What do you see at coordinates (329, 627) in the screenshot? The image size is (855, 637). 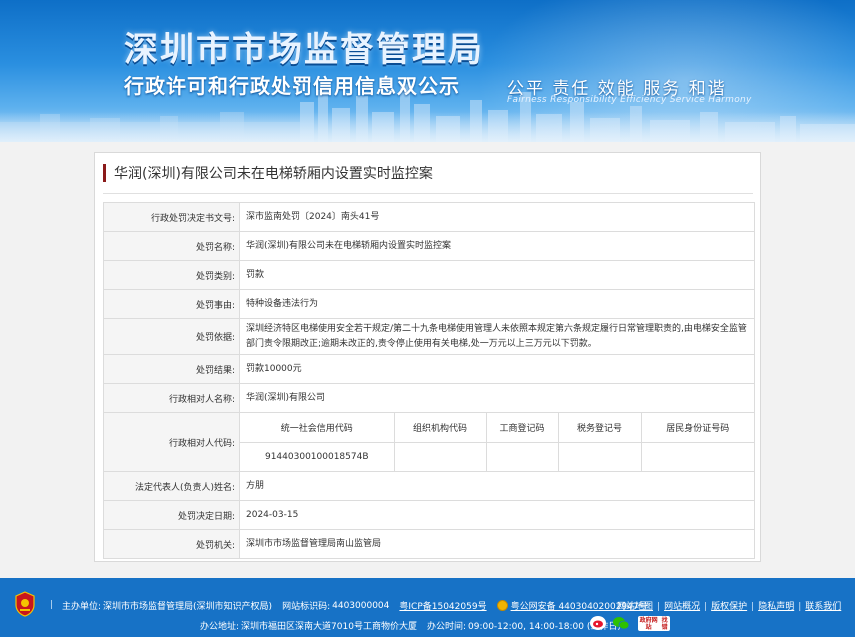 I see `office-address: 深圳市福田区深南大道7010号工商物价大厦` at bounding box center [329, 627].